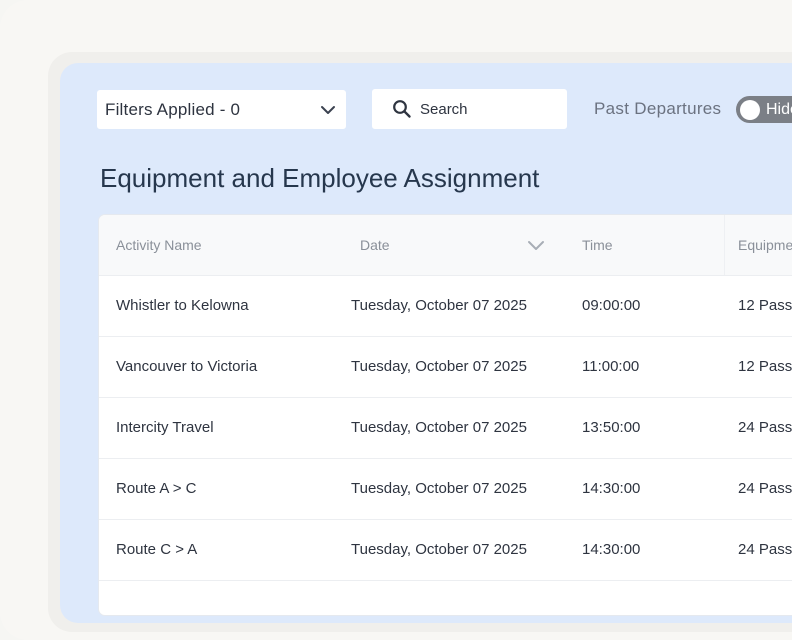 The image size is (792, 640). I want to click on past-departures-toggle: Hide, so click(764, 109).